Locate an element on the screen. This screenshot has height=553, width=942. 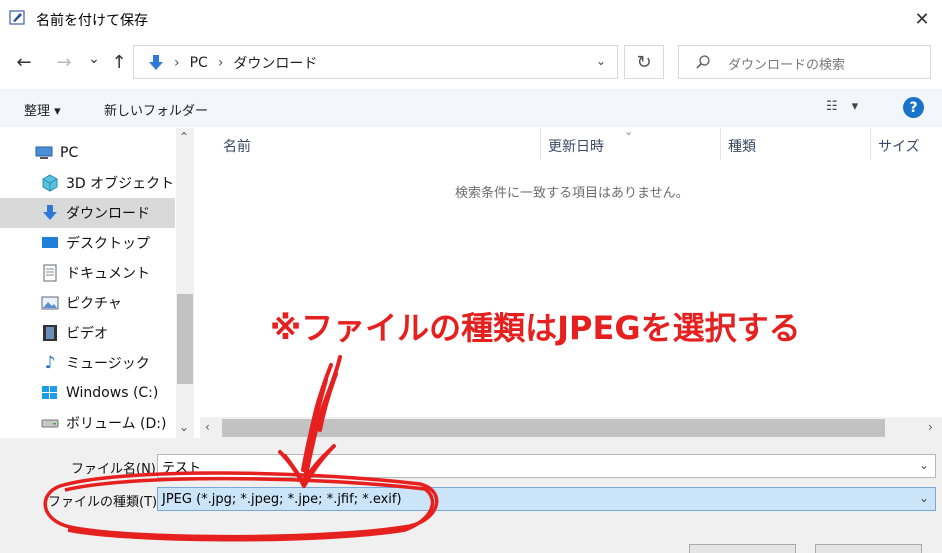
search-input: ダウンロードの検索 is located at coordinates (804, 62).